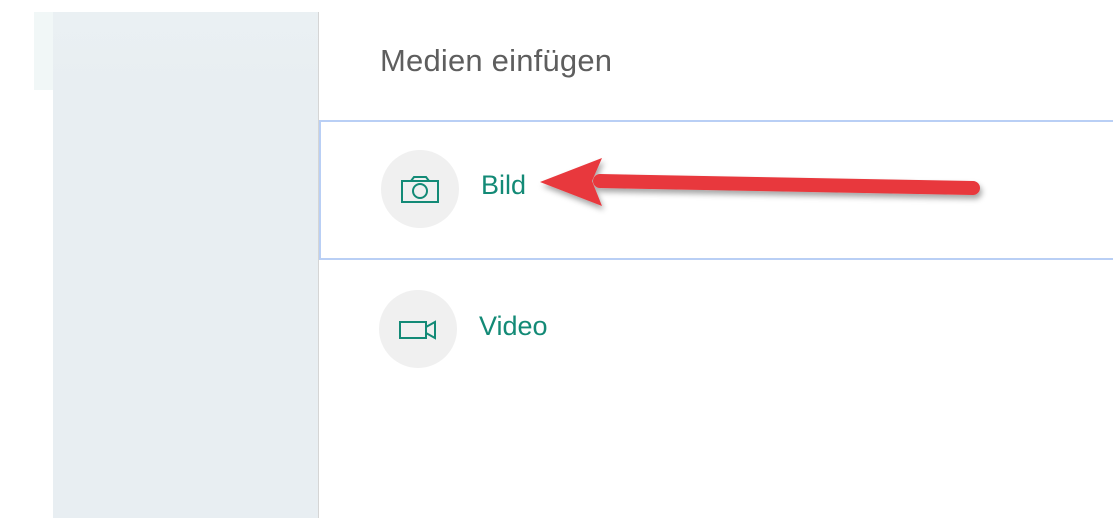 The height and width of the screenshot is (518, 1113). What do you see at coordinates (496, 60) in the screenshot?
I see `panel-title: Medien einfügen` at bounding box center [496, 60].